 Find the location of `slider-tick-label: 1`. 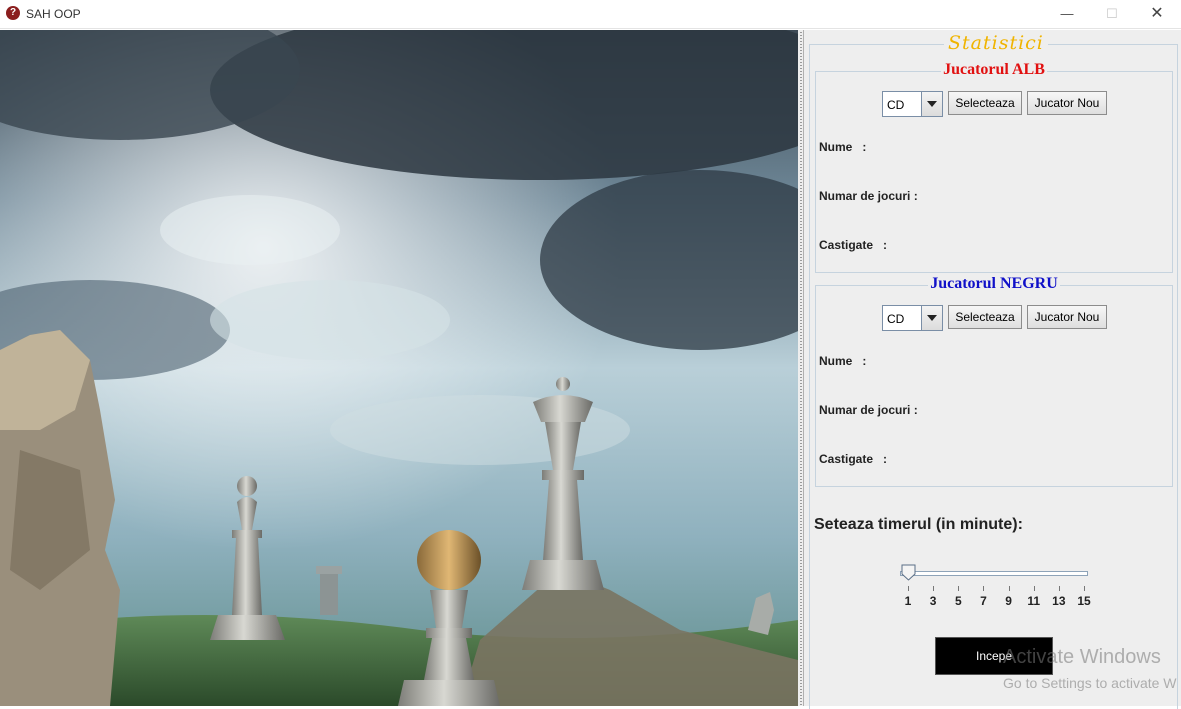

slider-tick-label: 1 is located at coordinates (908, 601).